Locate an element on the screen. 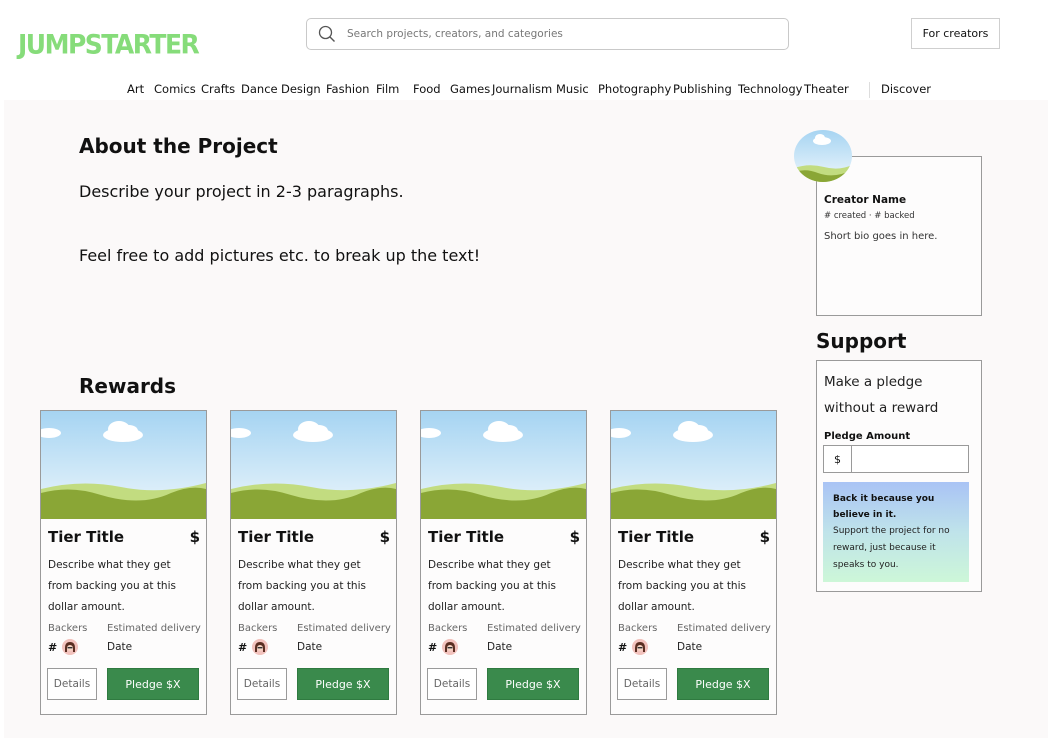 The width and height of the screenshot is (1048, 738). back-it-title: Back it because you believe in it. is located at coordinates (884, 507).